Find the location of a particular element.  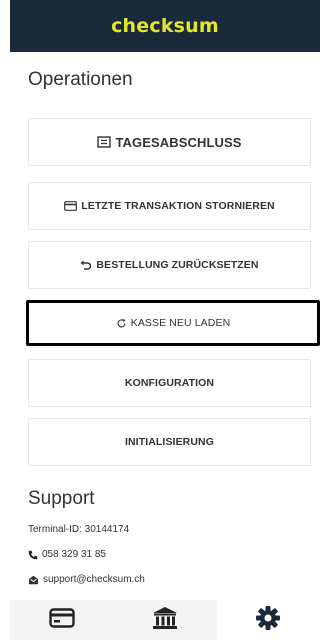

reload-register-label: KASSE NEU LADEN is located at coordinates (180, 323).